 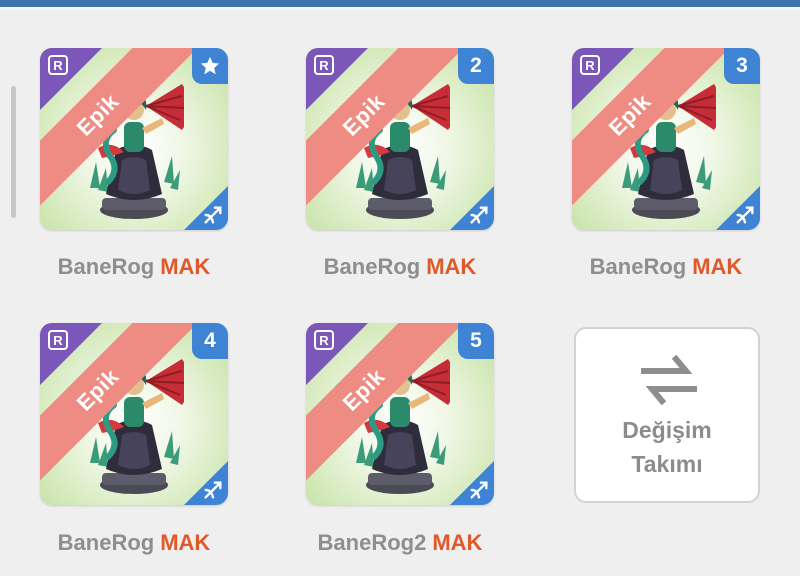 I want to click on card-2-caption: BaneRog MAK, so click(x=400, y=267).